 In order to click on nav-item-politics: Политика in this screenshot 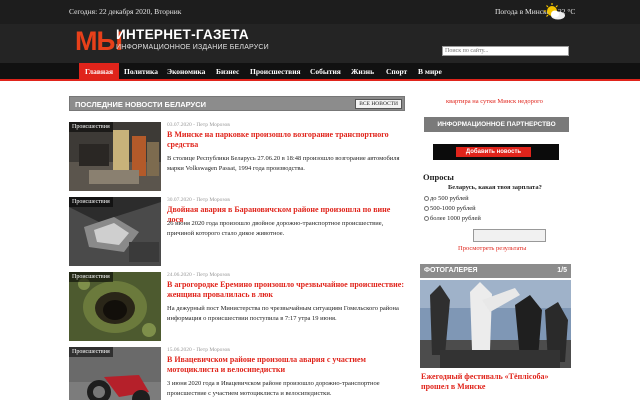, I will do `click(141, 71)`.